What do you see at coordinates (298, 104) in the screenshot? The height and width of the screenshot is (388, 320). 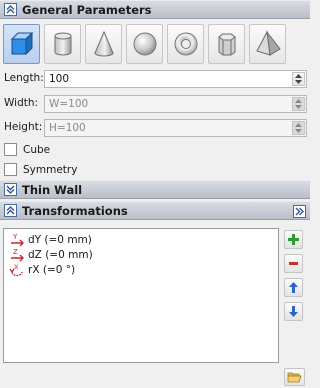 I see `width-spinner` at bounding box center [298, 104].